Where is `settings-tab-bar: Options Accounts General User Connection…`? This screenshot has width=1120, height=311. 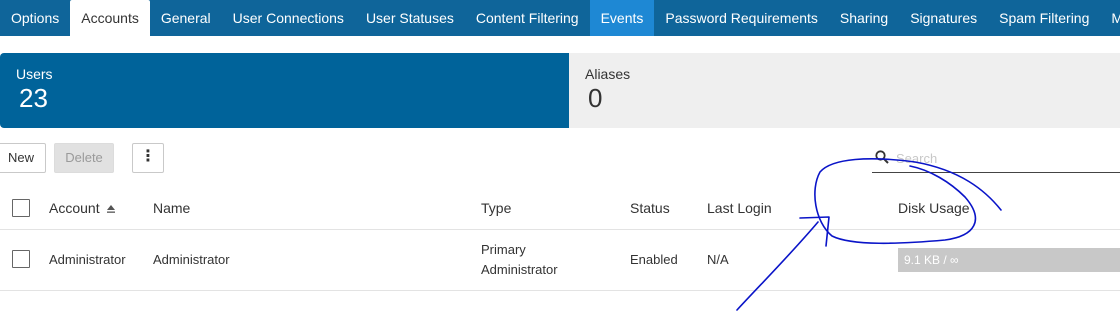
settings-tab-bar: Options Accounts General User Connection… is located at coordinates (560, 18).